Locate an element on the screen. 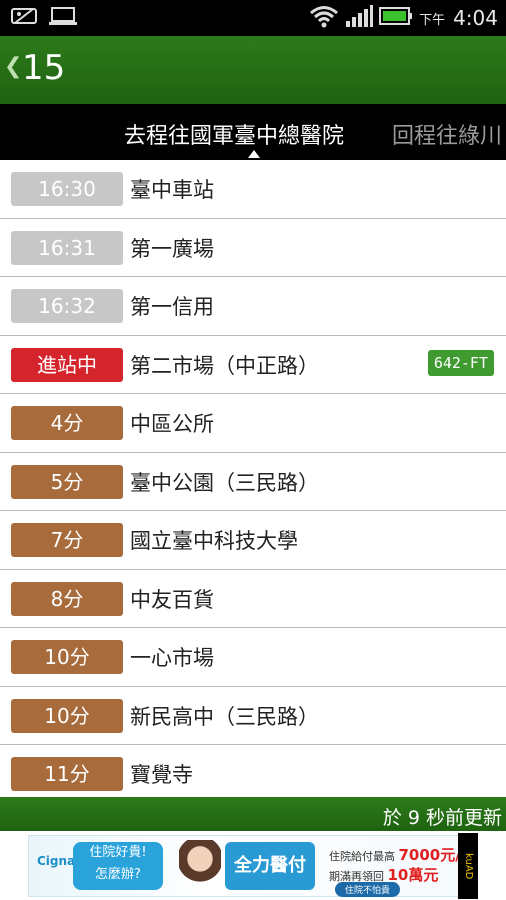 The height and width of the screenshot is (900, 506). ad-line2-amount: 10萬元 is located at coordinates (413, 875).